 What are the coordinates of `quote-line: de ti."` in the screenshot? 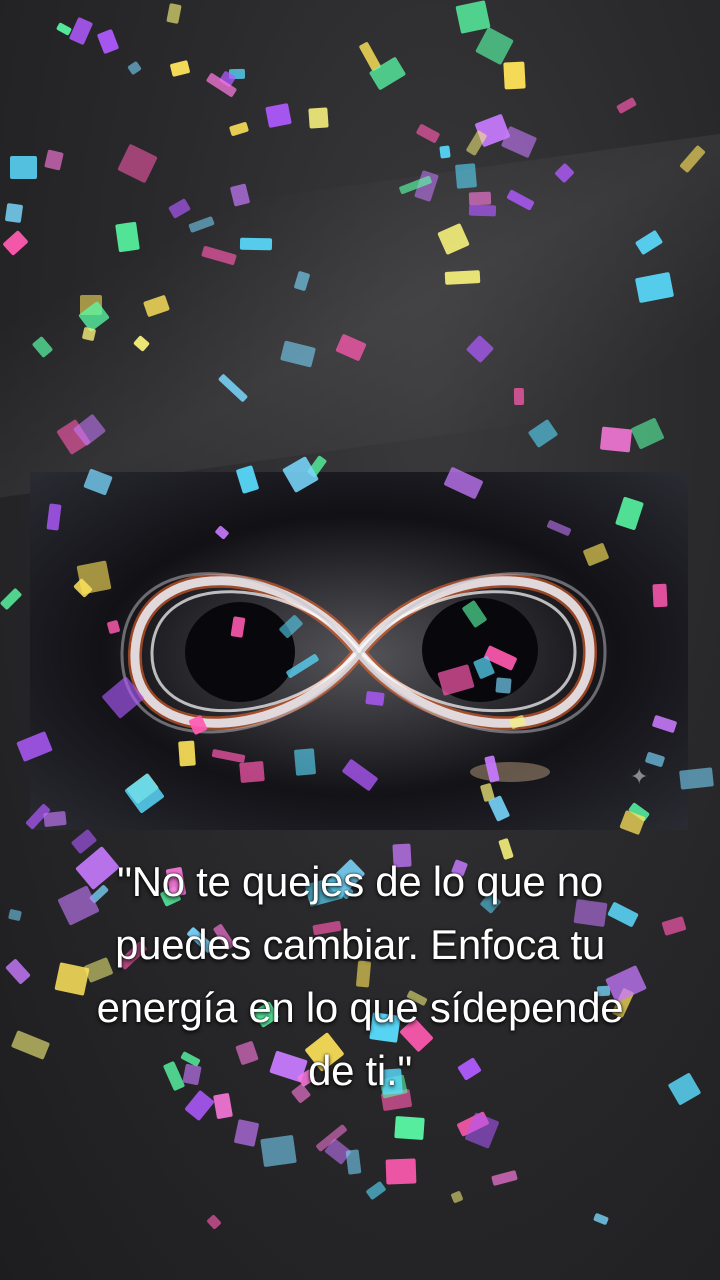 It's located at (360, 1070).